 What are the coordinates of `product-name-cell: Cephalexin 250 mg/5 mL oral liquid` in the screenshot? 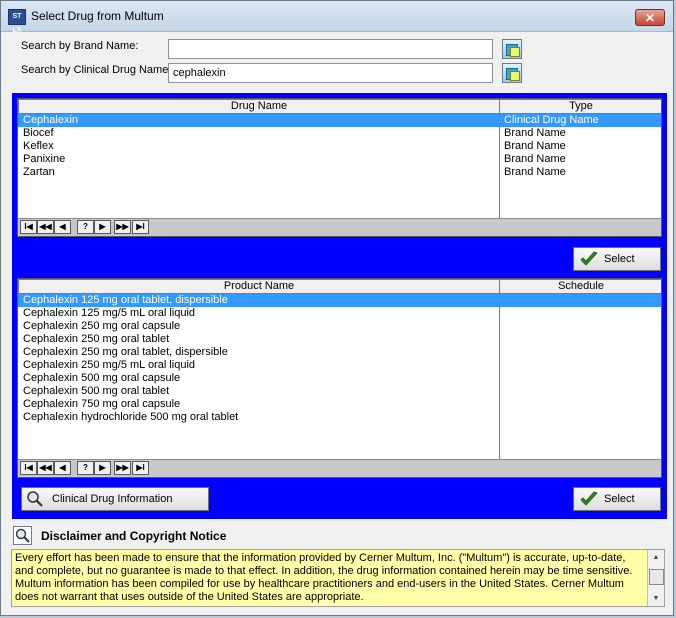 It's located at (109, 365).